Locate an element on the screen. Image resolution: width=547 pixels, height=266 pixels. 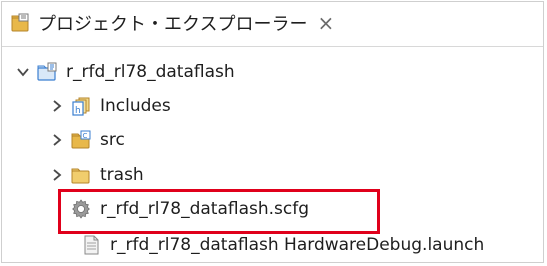
includes-icon: h is located at coordinates (81, 106).